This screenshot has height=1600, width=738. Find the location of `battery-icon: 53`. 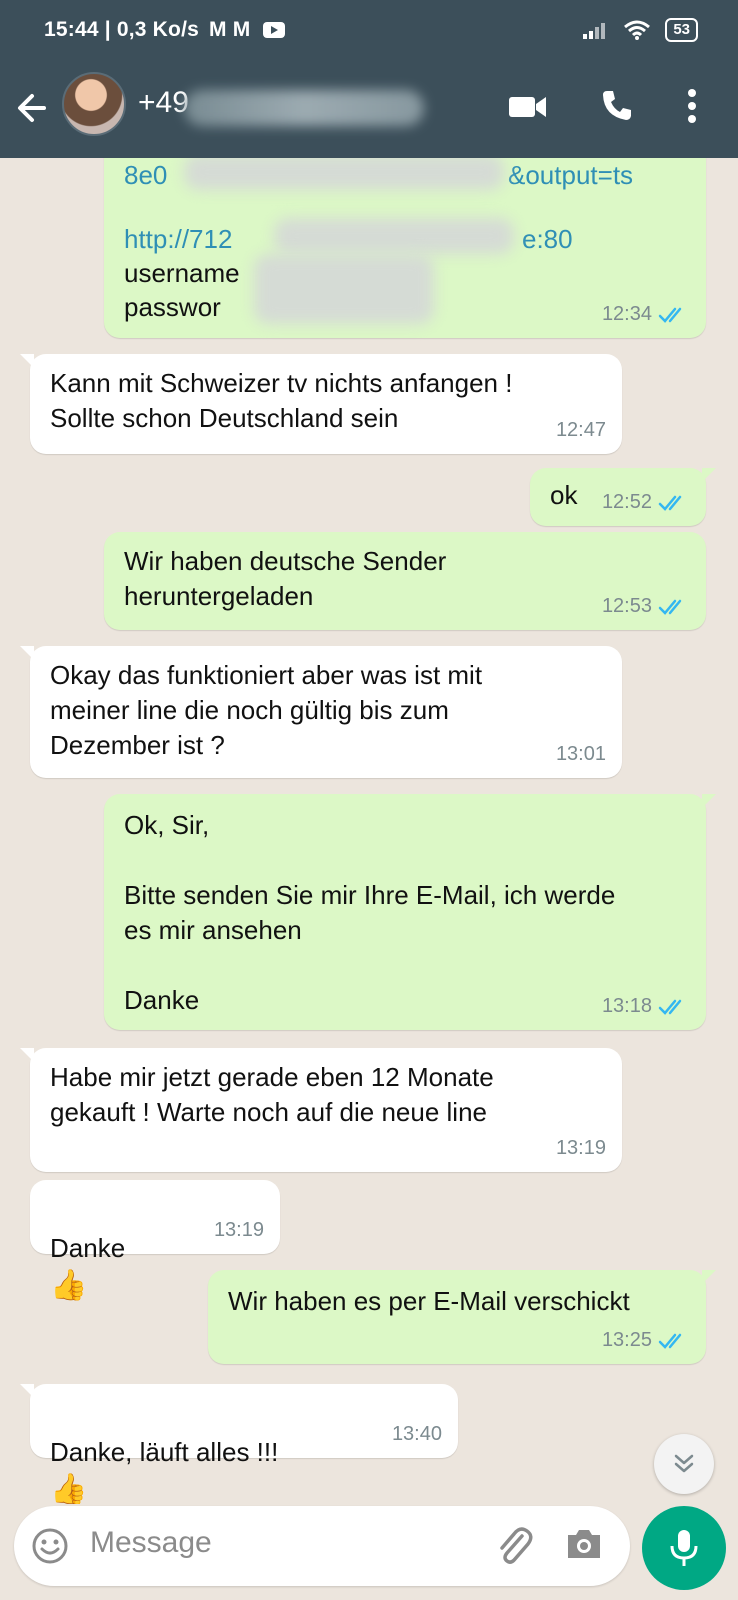

battery-icon: 53 is located at coordinates (681, 30).